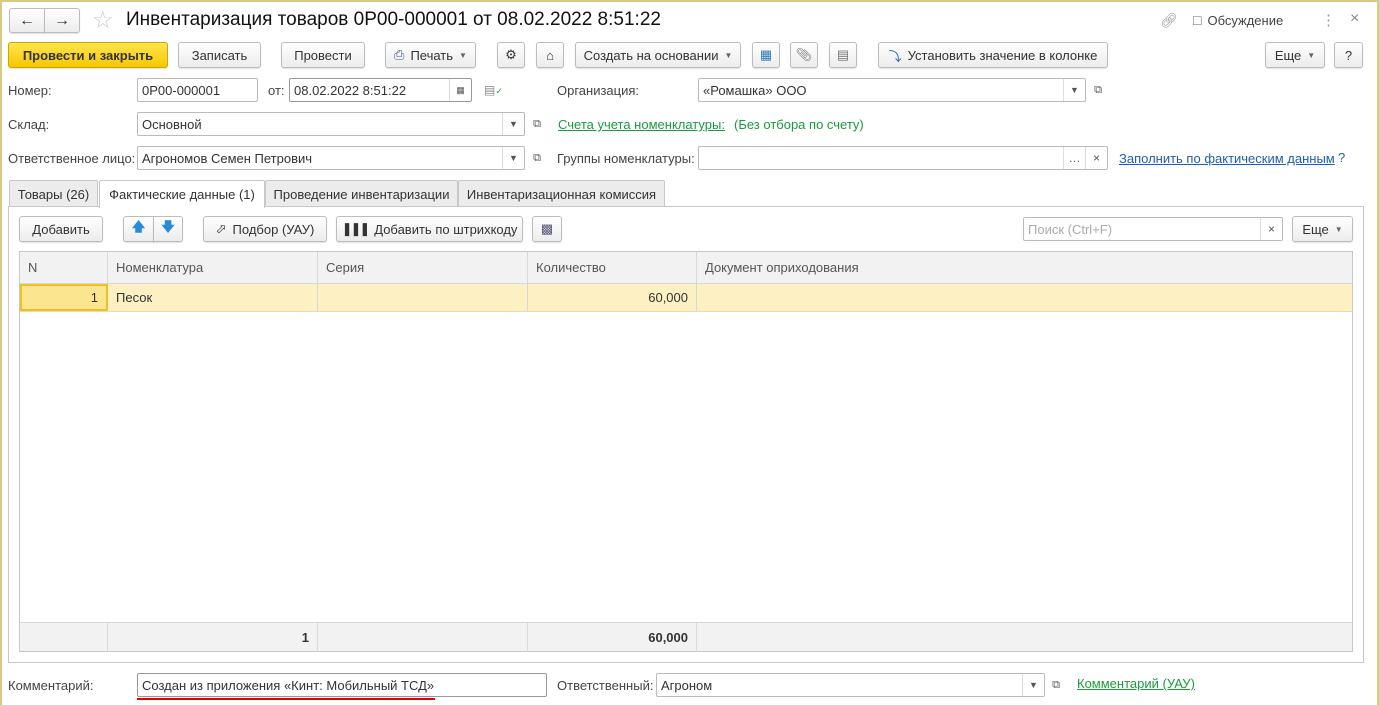 This screenshot has height=705, width=1379. I want to click on warehouse-field: Основной ▼, so click(331, 124).